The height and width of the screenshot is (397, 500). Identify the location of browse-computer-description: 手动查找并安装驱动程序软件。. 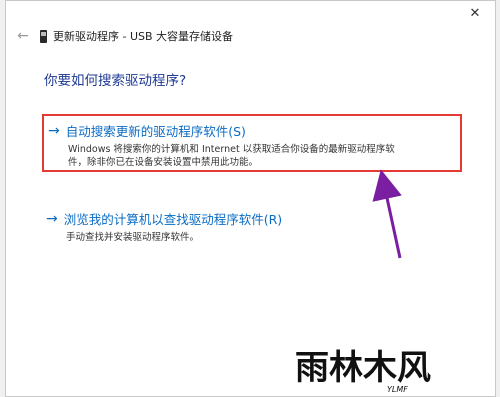
(133, 237).